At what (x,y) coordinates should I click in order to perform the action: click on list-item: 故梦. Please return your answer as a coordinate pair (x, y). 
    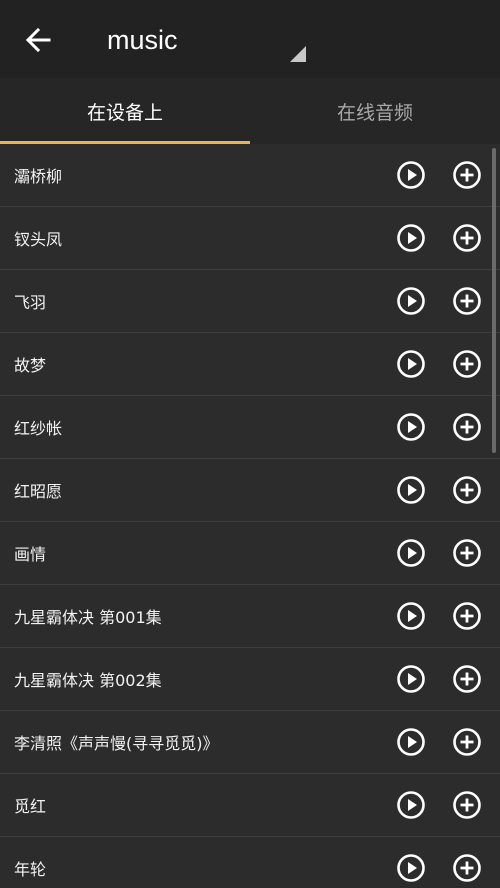
    Looking at the image, I should click on (250, 364).